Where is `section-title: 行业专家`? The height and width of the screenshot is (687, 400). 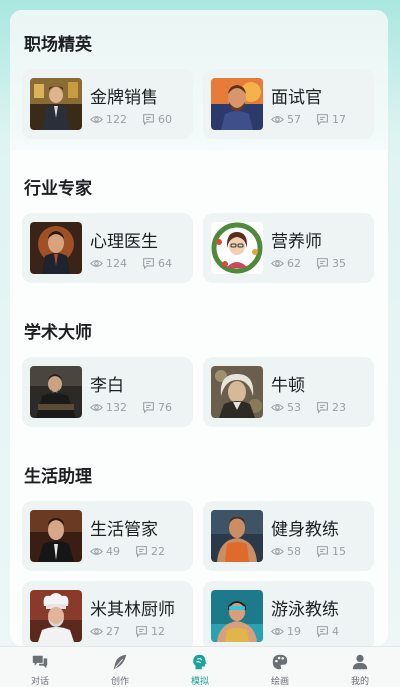
section-title: 行业专家 is located at coordinates (58, 189).